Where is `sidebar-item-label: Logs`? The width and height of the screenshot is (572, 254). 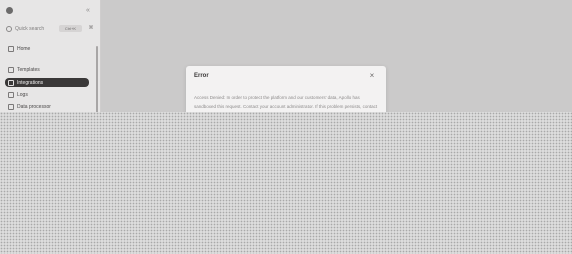 sidebar-item-label: Logs is located at coordinates (22, 94).